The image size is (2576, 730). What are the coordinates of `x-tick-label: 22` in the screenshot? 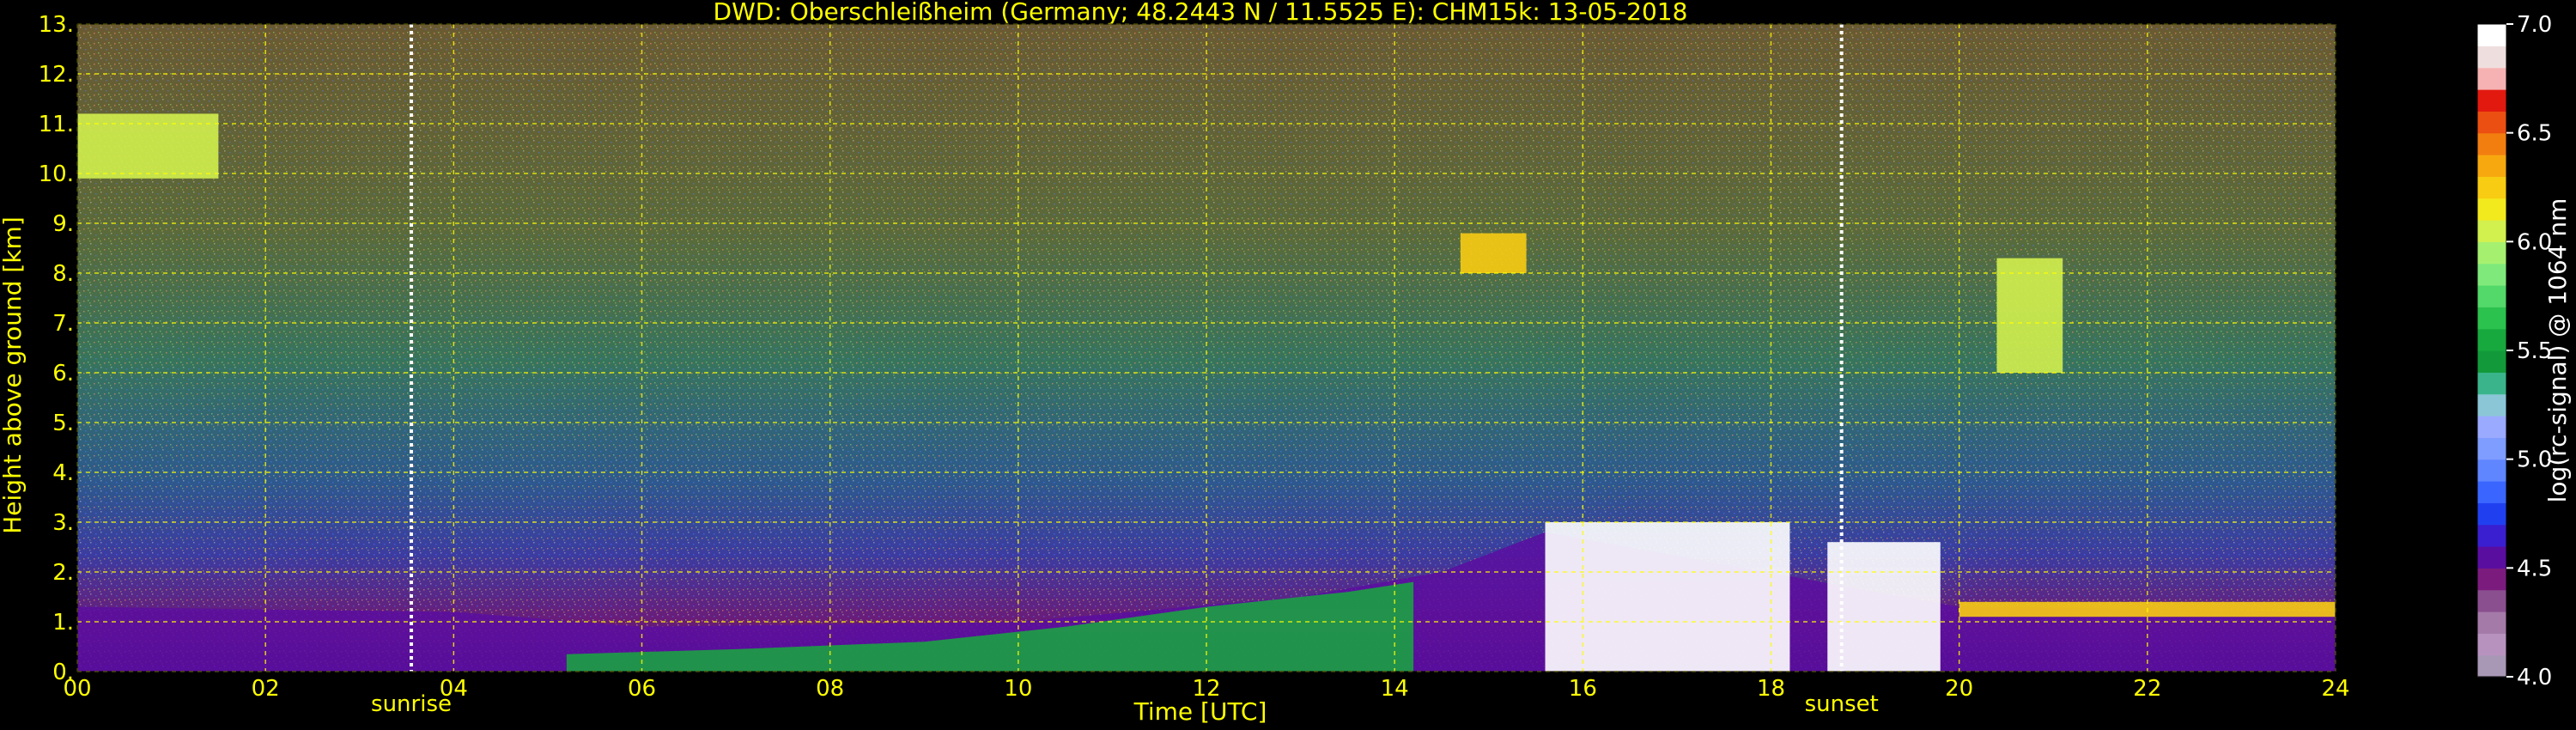 It's located at (2147, 689).